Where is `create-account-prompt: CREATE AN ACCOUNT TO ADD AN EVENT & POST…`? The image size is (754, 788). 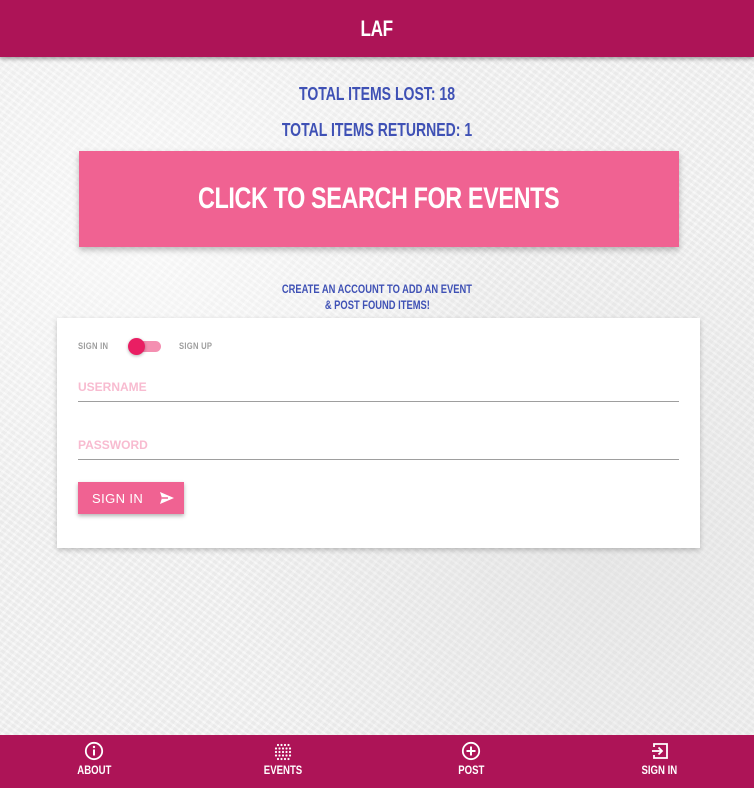 create-account-prompt: CREATE AN ACCOUNT TO ADD AN EVENT & POST… is located at coordinates (377, 297).